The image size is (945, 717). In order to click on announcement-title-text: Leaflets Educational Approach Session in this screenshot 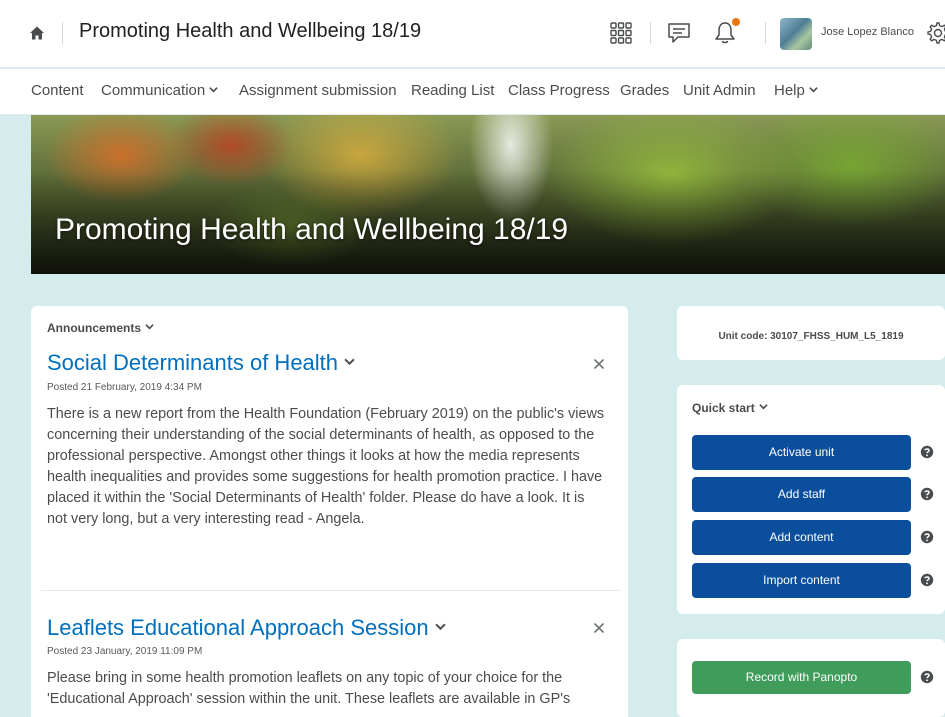, I will do `click(238, 627)`.